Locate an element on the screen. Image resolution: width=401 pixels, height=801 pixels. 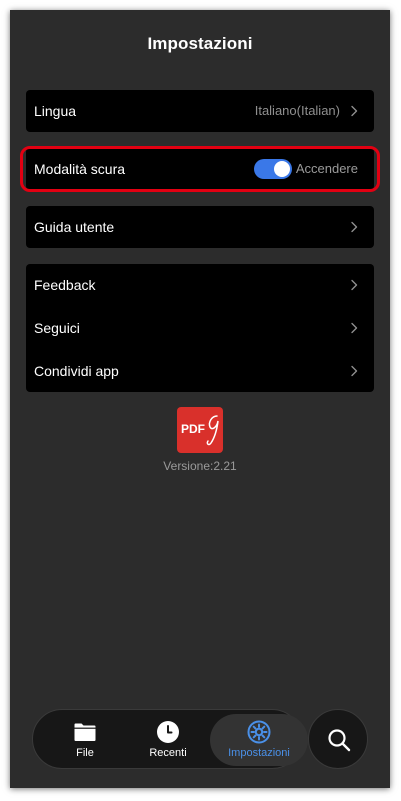
misc-card: Feedback Seguici Condividi app is located at coordinates (200, 328).